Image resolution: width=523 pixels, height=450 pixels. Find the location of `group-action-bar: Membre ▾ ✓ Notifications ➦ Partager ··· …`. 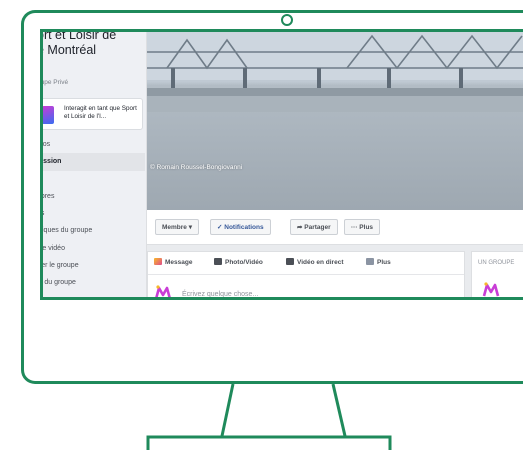

group-action-bar: Membre ▾ ✓ Notifications ➦ Partager ··· … is located at coordinates (335, 227).